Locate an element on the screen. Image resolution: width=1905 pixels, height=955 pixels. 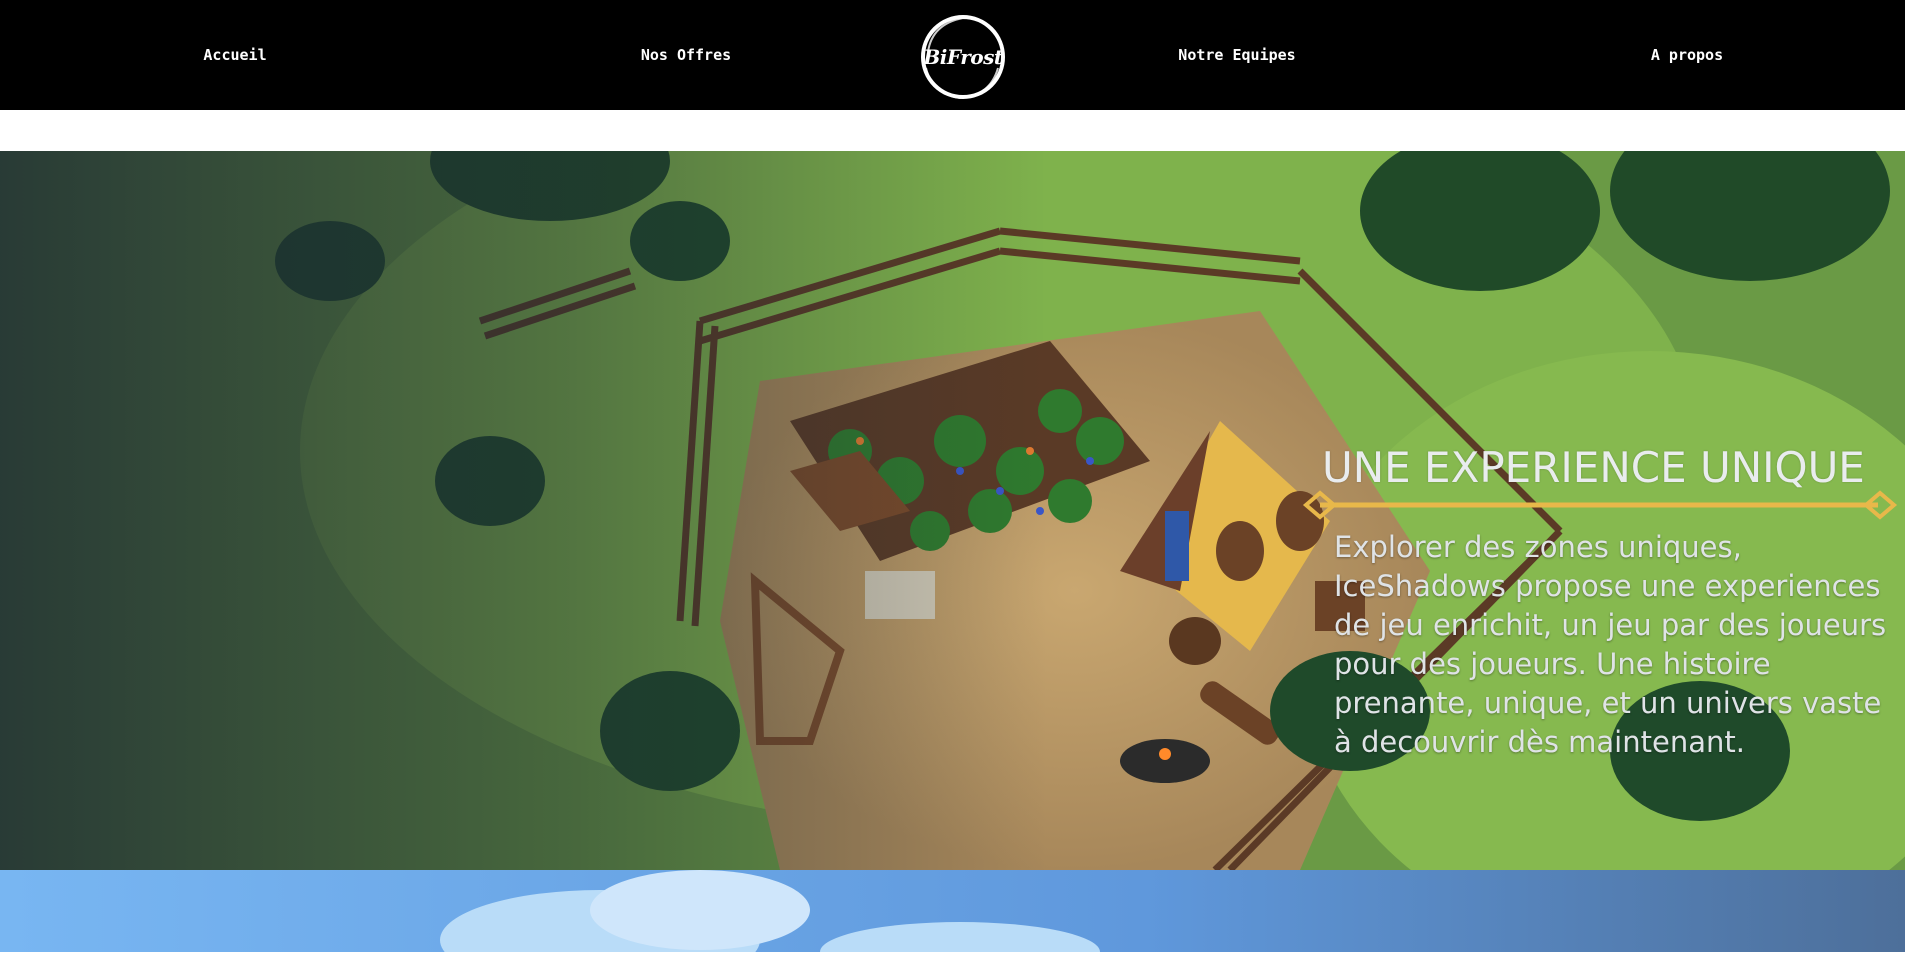
hero-title: UNE EXPERIENCE UNIQUE is located at coordinates (1593, 467).